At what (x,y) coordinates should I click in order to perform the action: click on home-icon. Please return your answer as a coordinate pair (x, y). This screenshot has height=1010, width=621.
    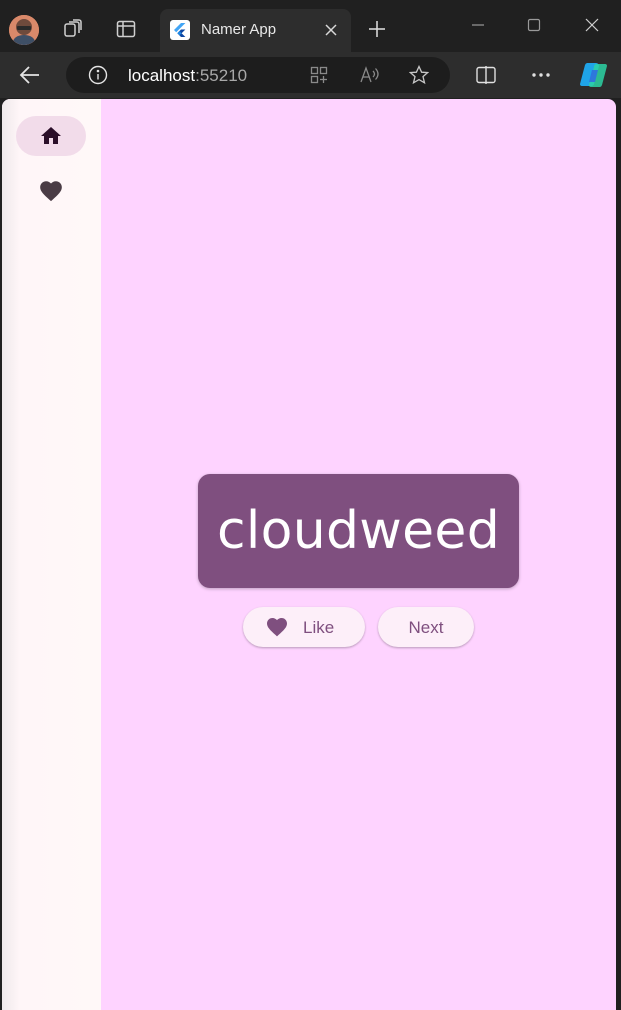
    Looking at the image, I should click on (51, 135).